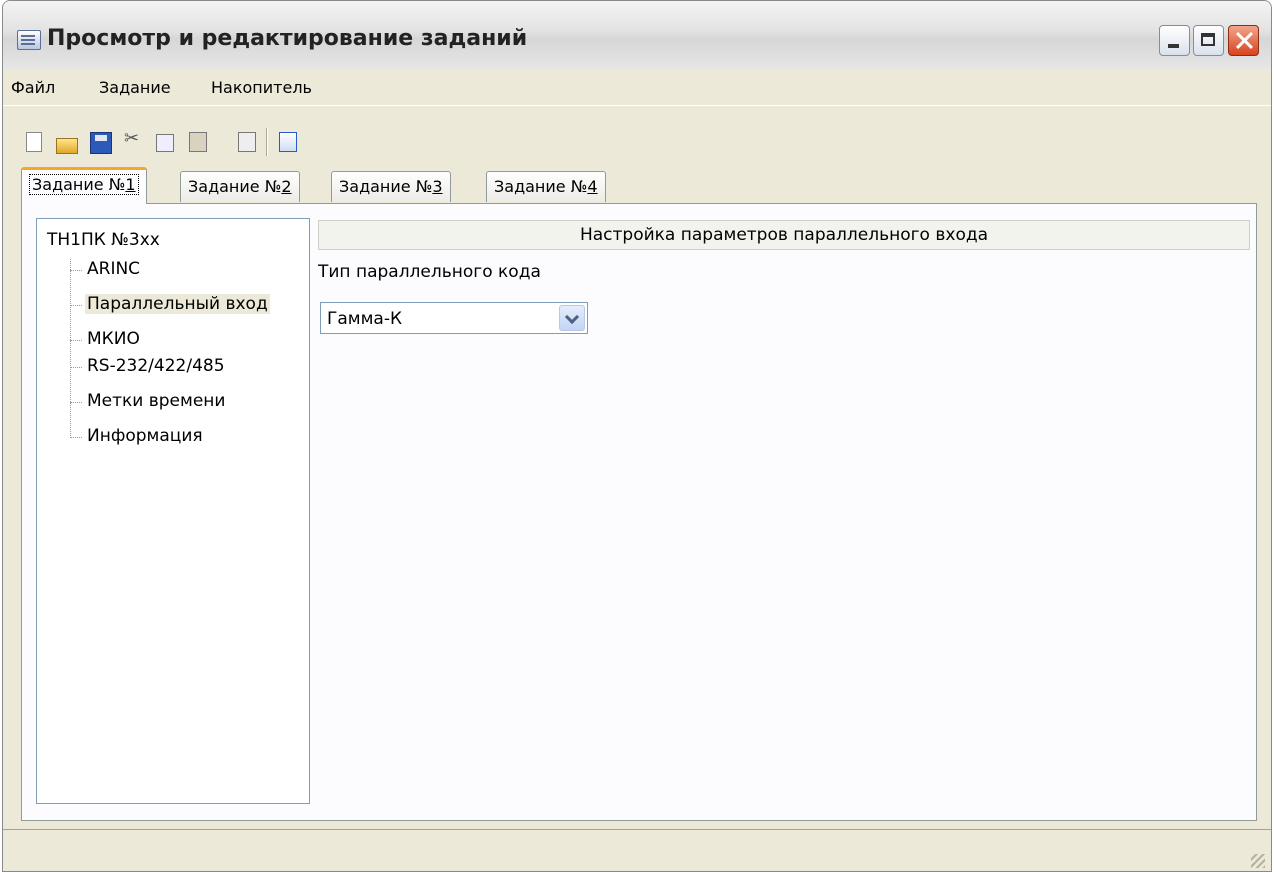  Describe the element at coordinates (784, 235) in the screenshot. I see `panel-header: Настройка параметров параллельного входа` at that location.